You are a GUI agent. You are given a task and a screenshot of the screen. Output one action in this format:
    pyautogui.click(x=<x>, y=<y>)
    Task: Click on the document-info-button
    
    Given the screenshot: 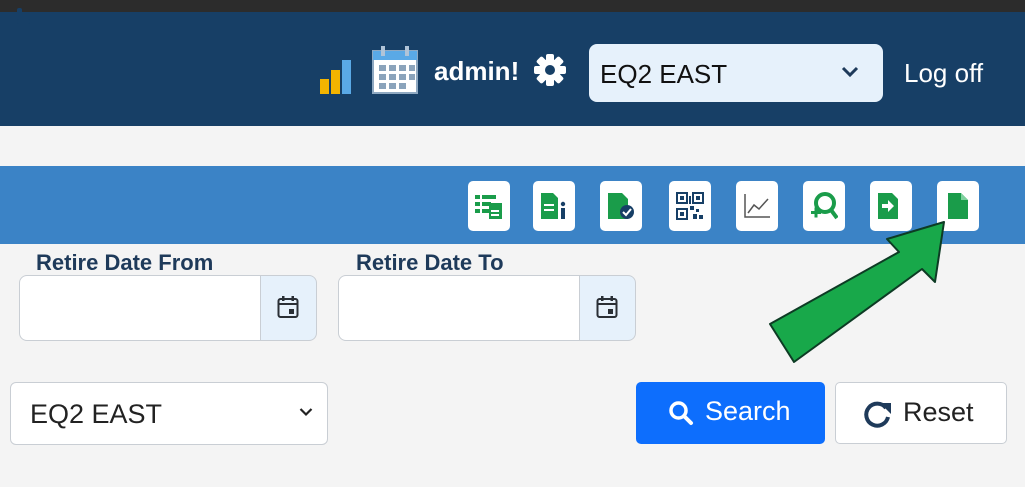 What is the action you would take?
    pyautogui.click(x=554, y=206)
    